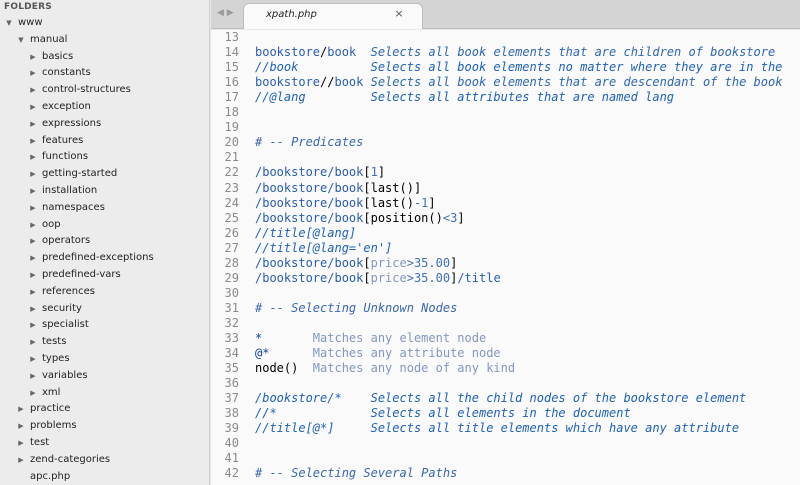 The image size is (800, 485). I want to click on folder-item: ▶ getting-started, so click(104, 174).